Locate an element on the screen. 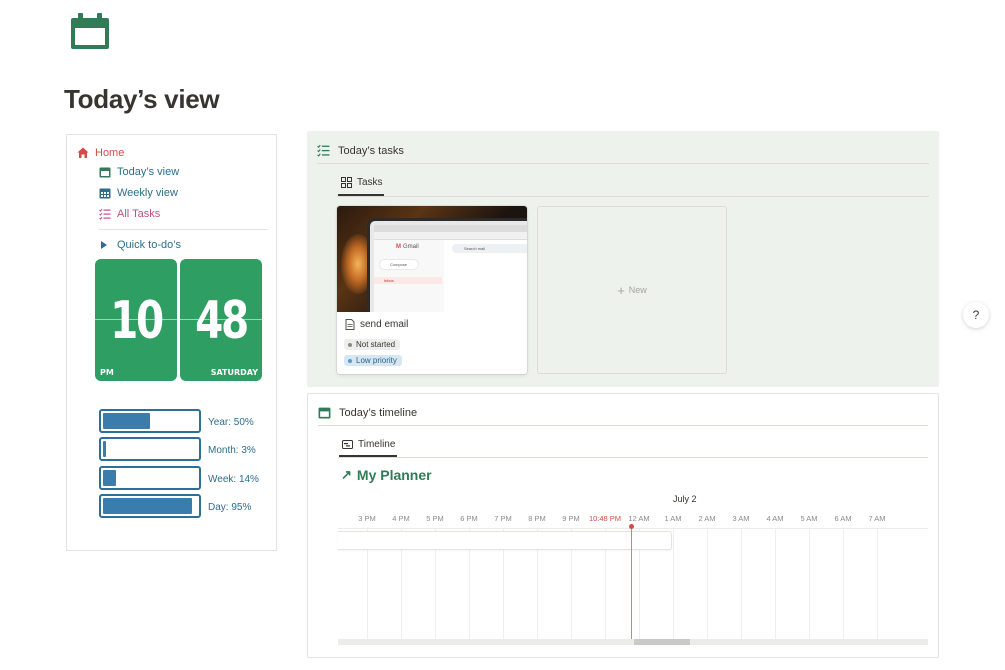 This screenshot has height=670, width=1005. task-title: send email is located at coordinates (376, 324).